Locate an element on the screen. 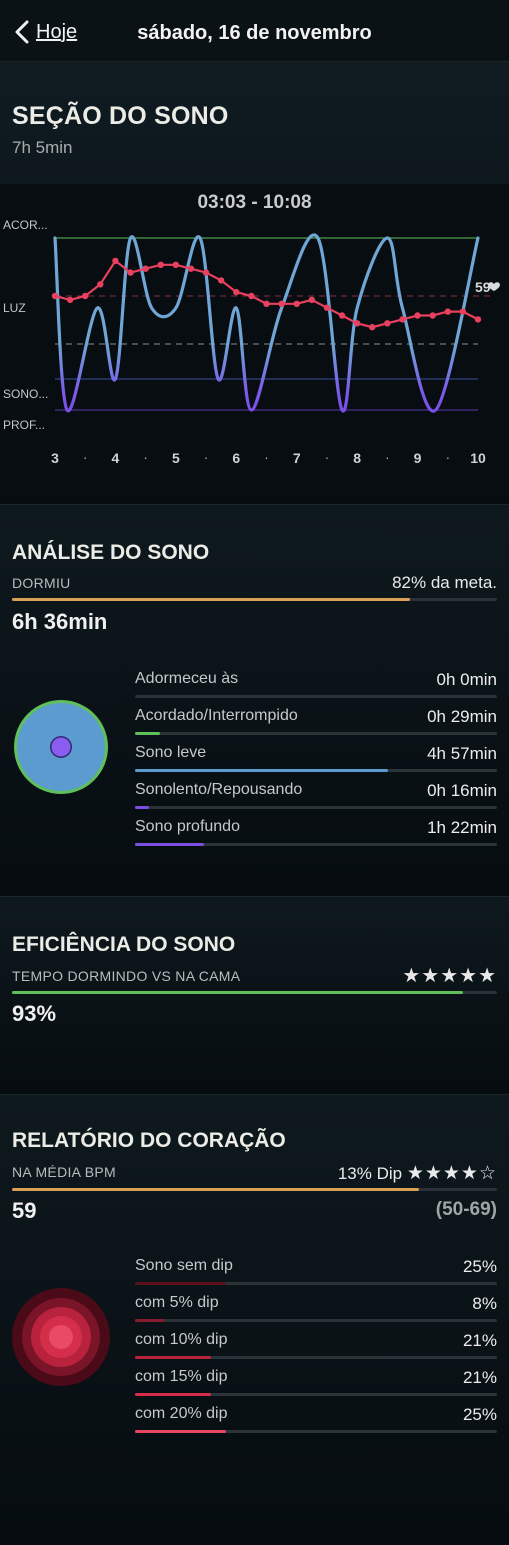 The height and width of the screenshot is (1545, 509). row-label: com 5% dip is located at coordinates (177, 1302).